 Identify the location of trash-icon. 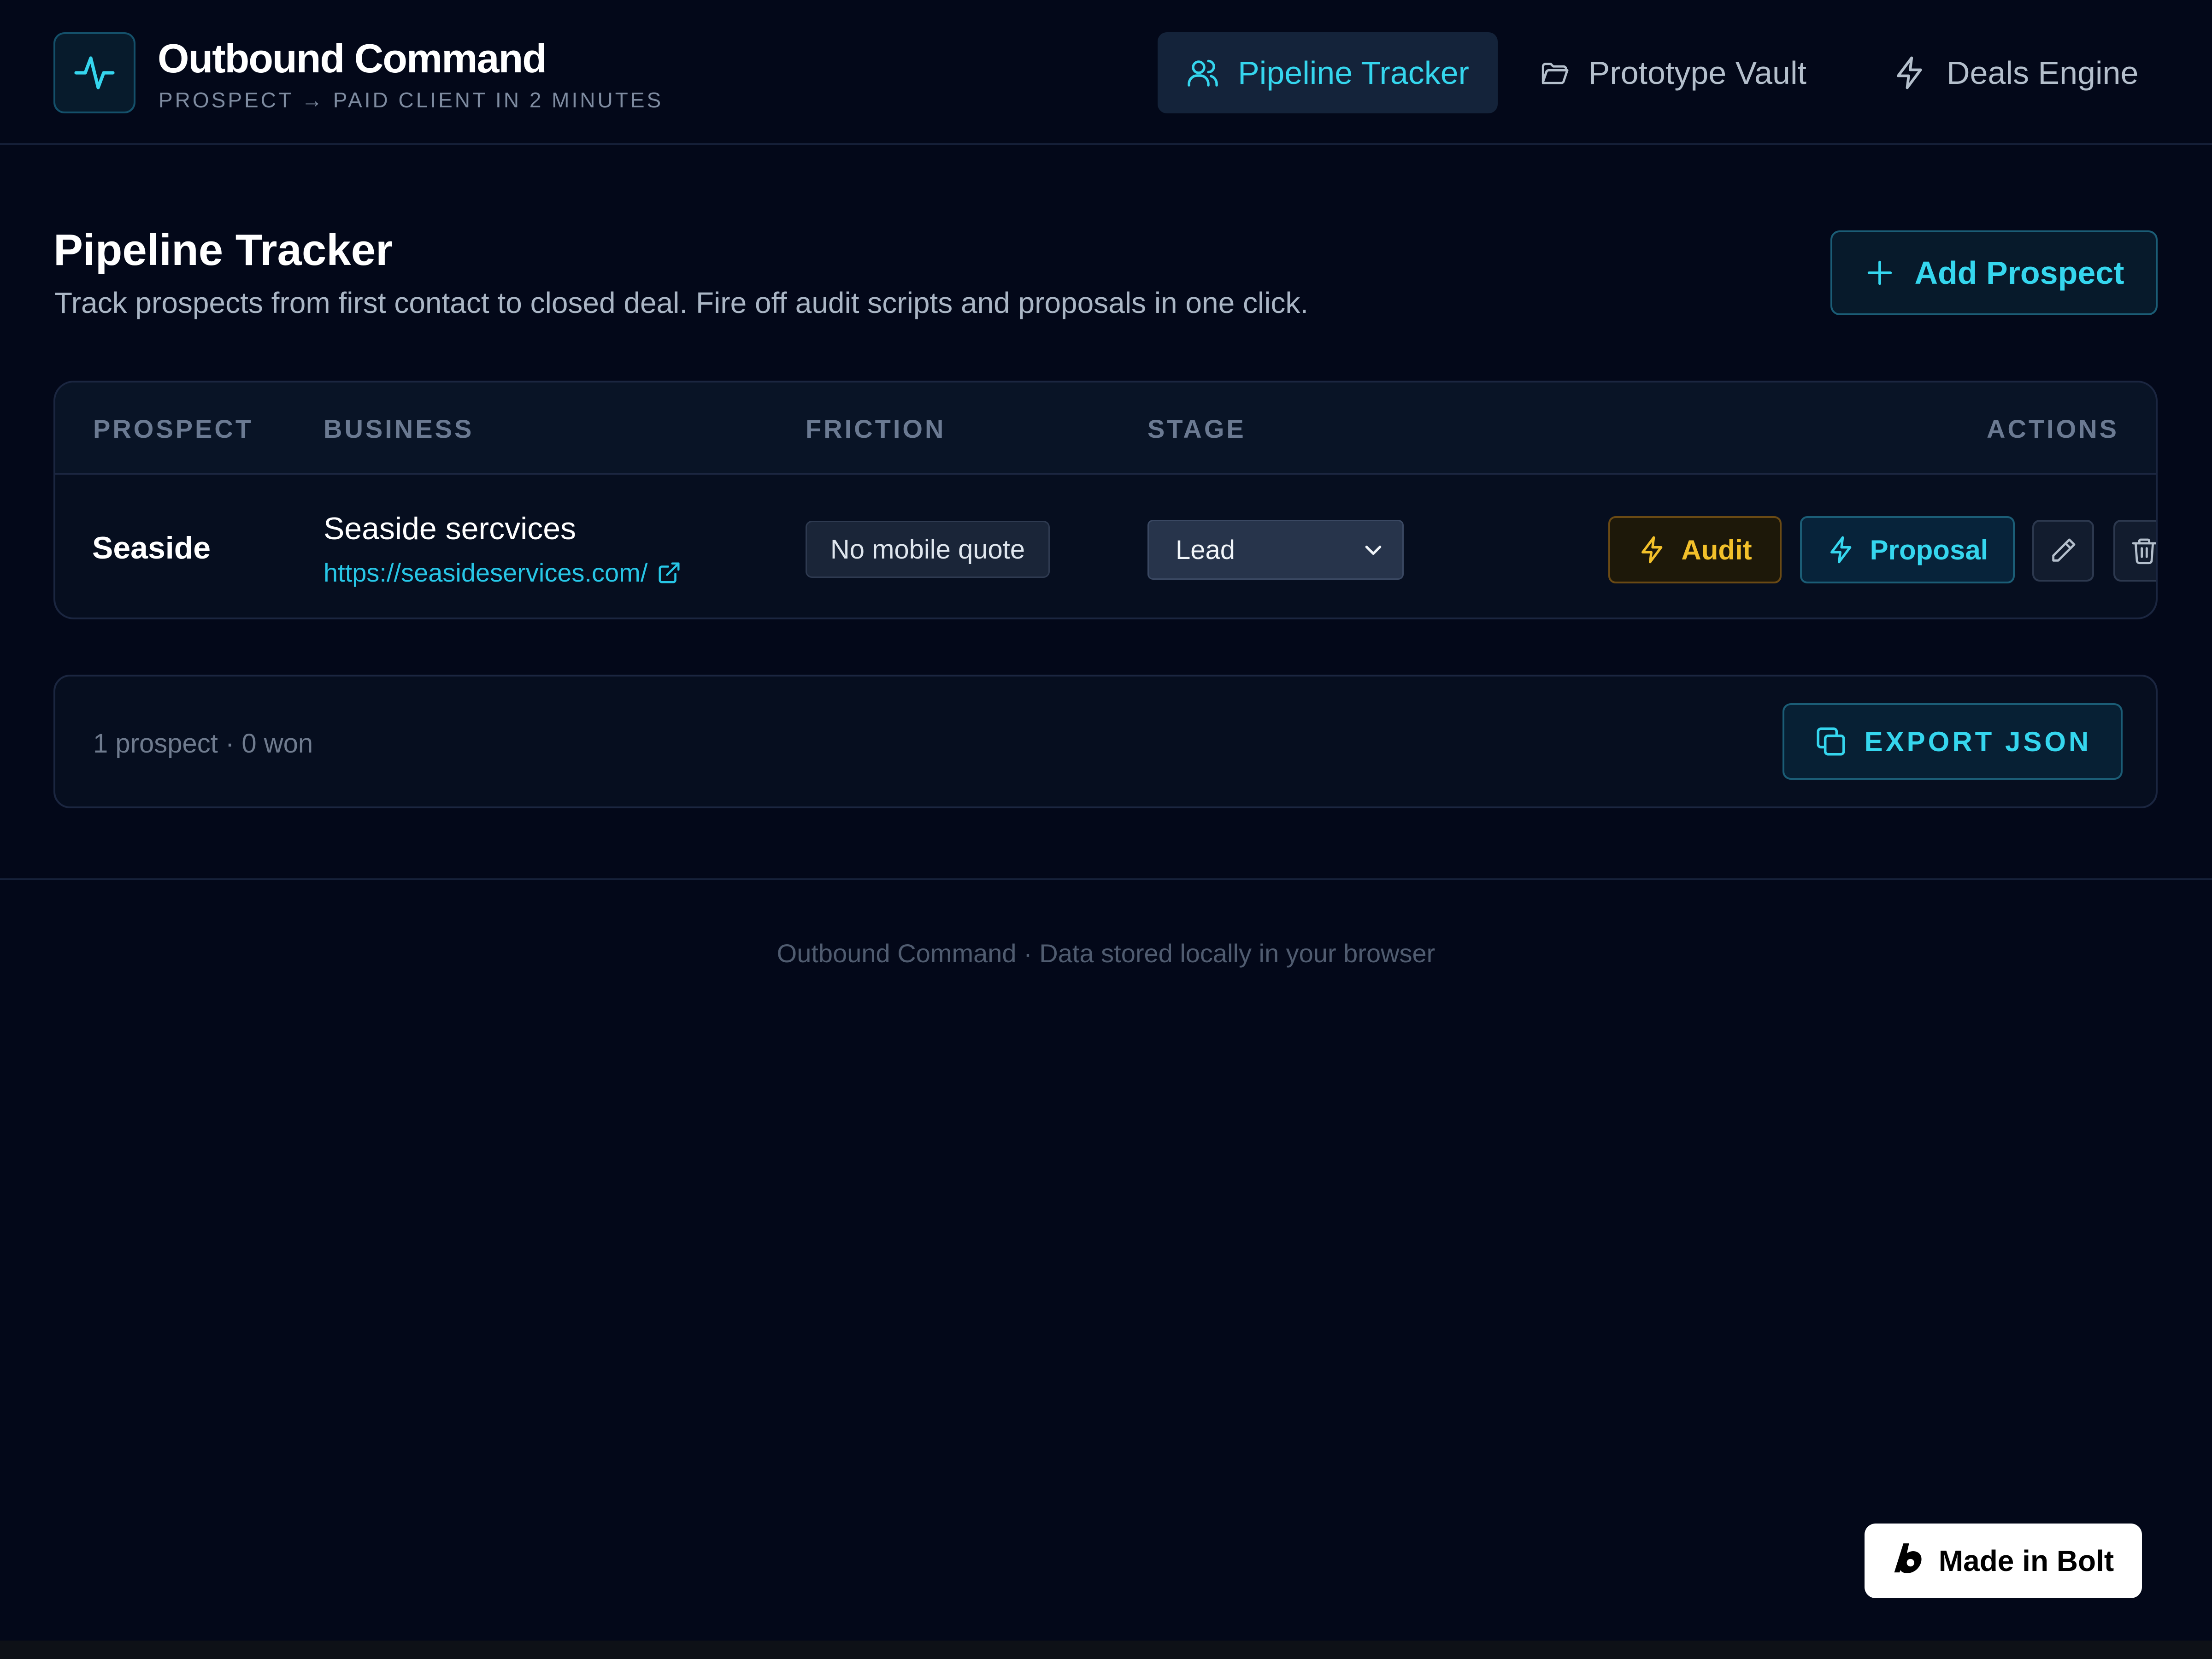
(2144, 551).